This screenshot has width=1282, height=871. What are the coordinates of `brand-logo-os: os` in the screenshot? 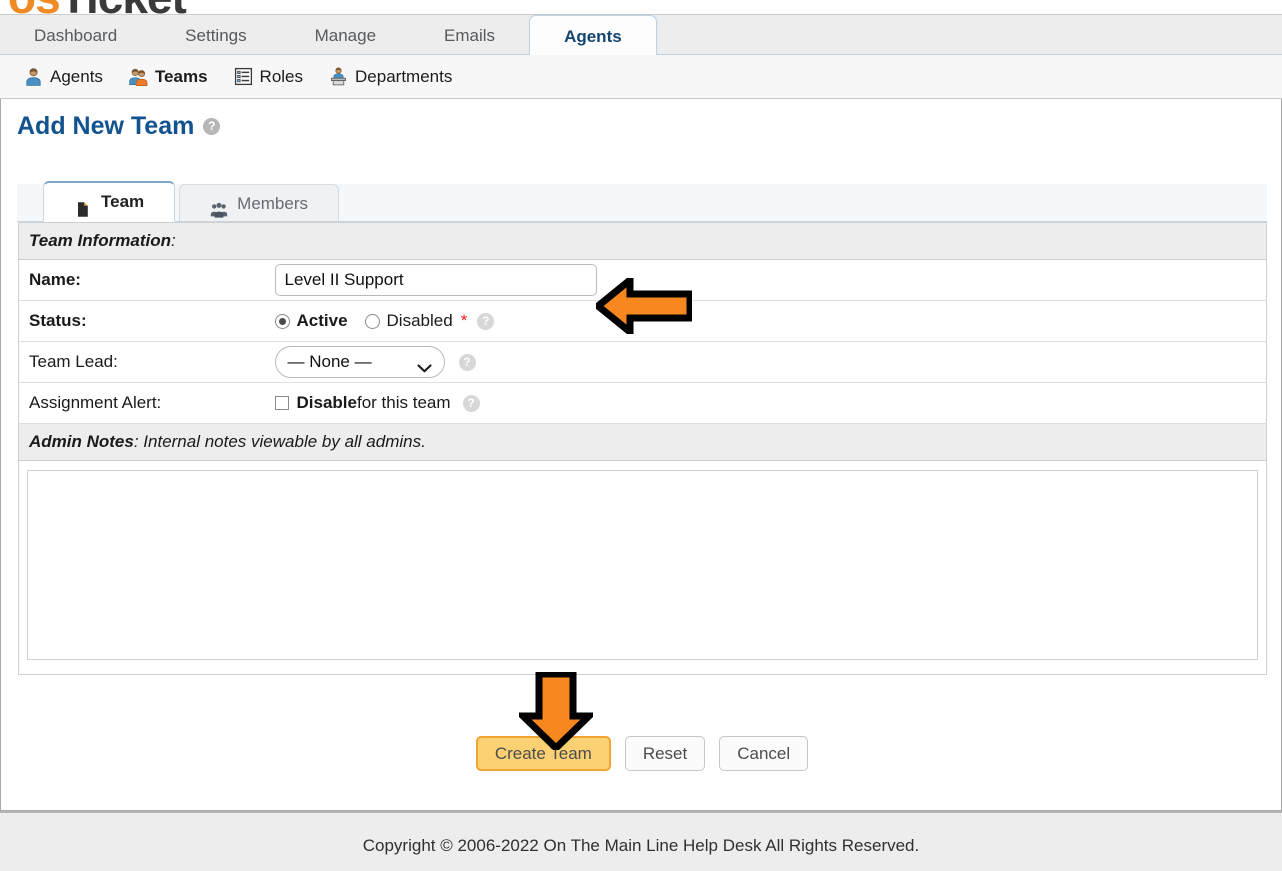 It's located at (34, 7).